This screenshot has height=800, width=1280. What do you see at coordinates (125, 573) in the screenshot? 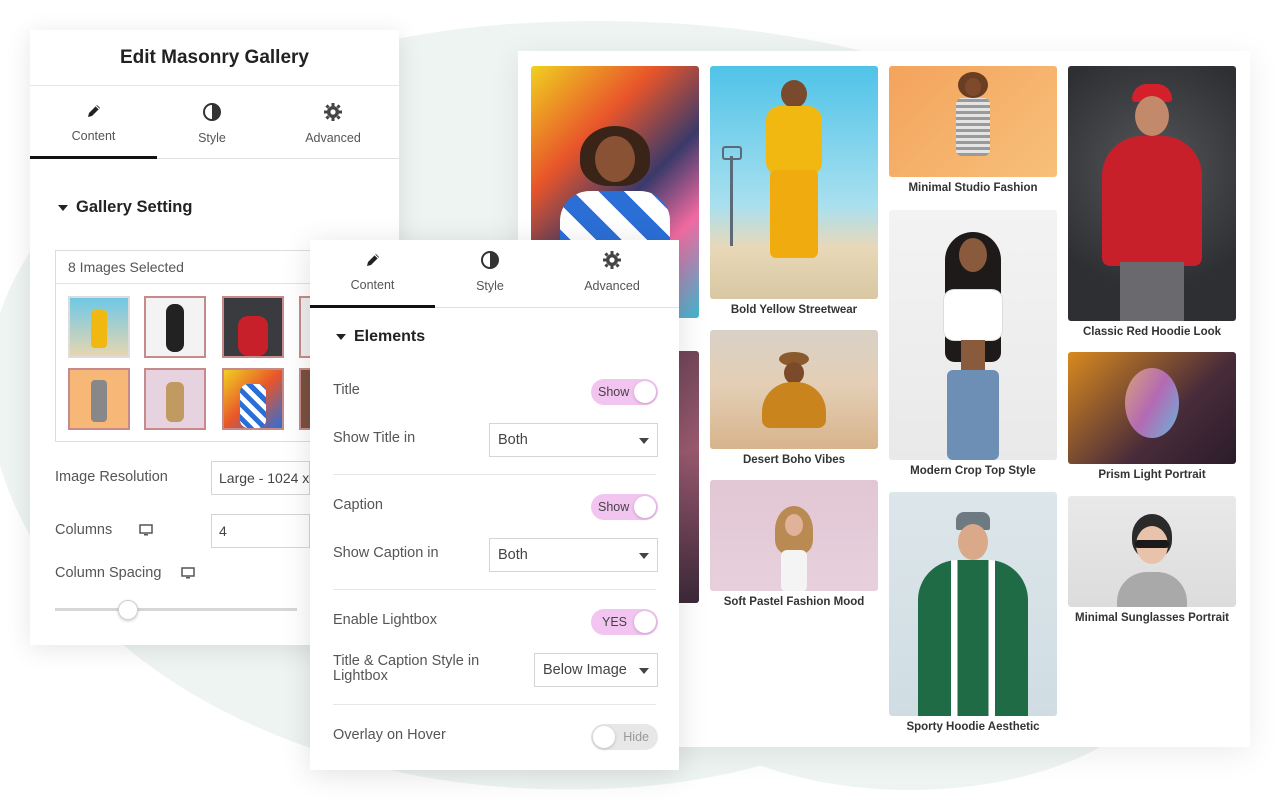
I see `column-spacing-label: Column Spacing` at bounding box center [125, 573].